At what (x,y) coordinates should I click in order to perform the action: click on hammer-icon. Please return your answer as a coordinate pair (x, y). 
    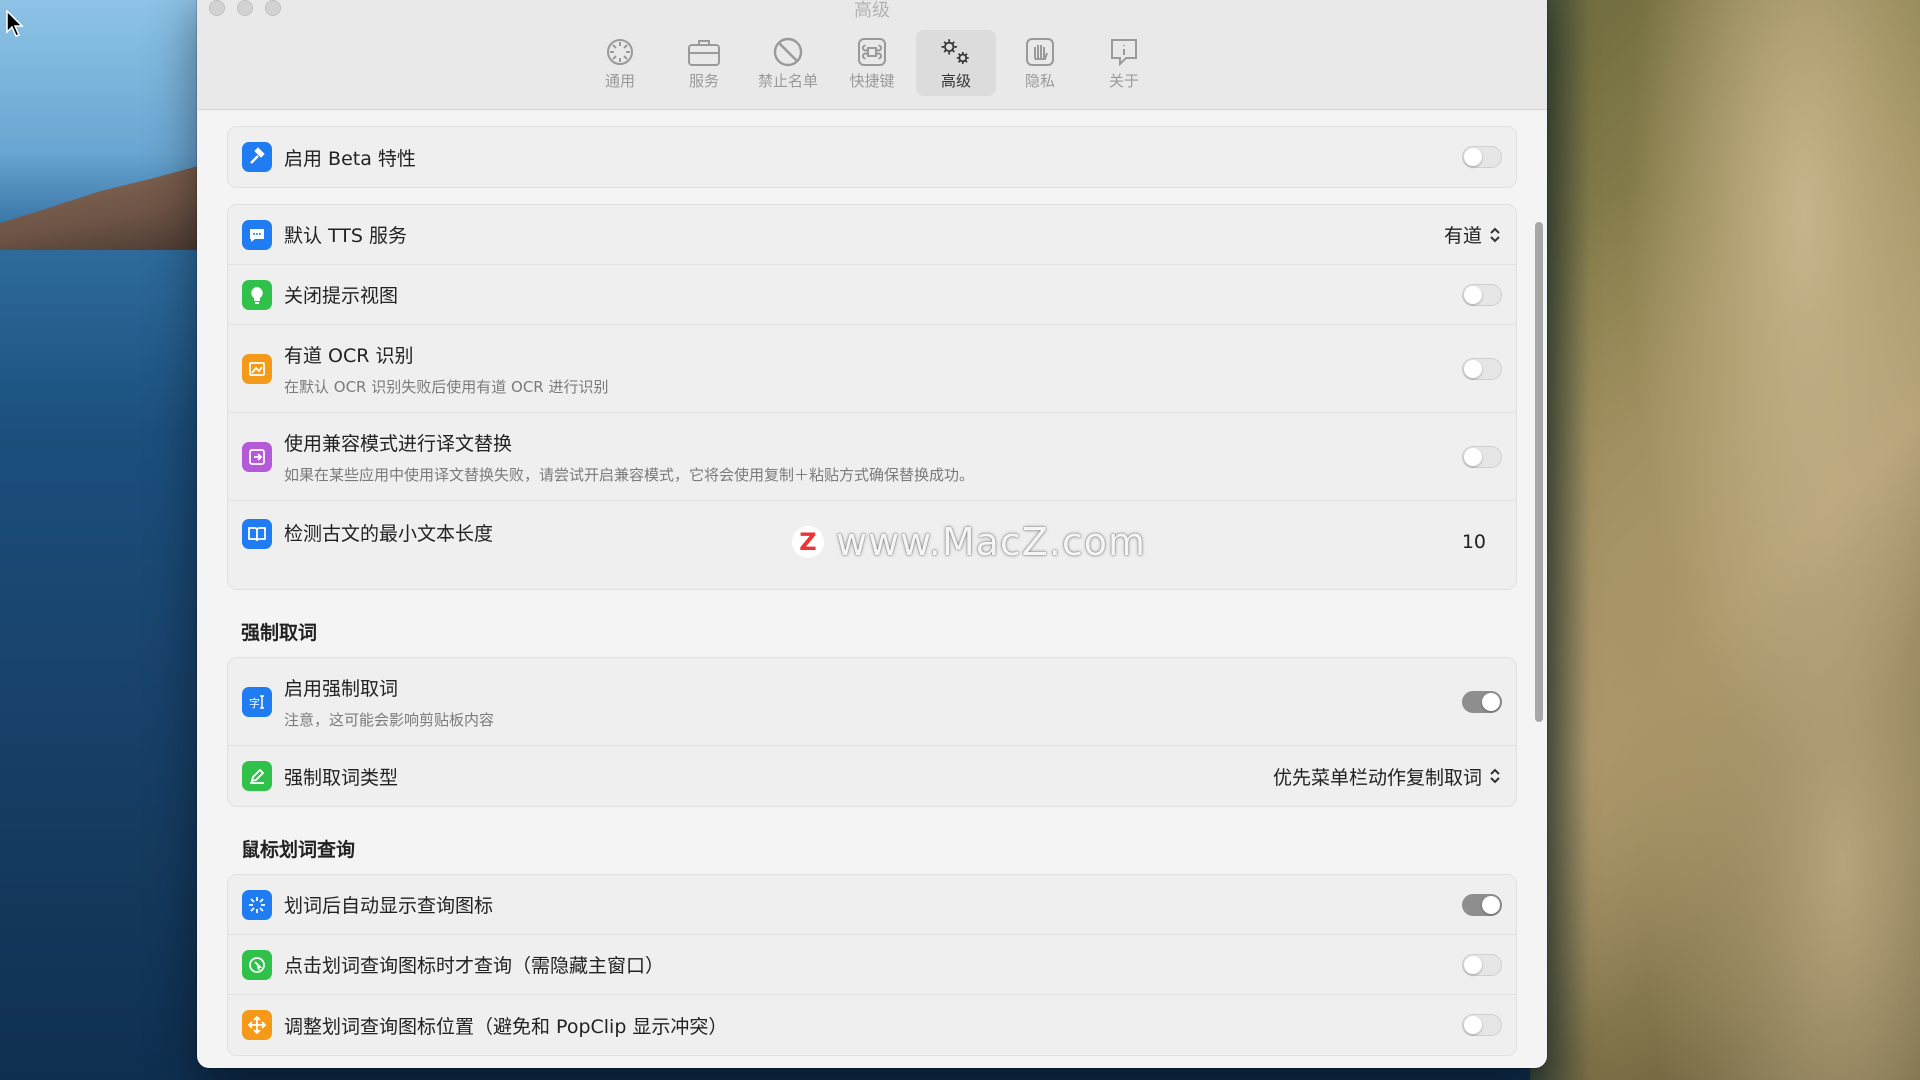
    Looking at the image, I should click on (257, 157).